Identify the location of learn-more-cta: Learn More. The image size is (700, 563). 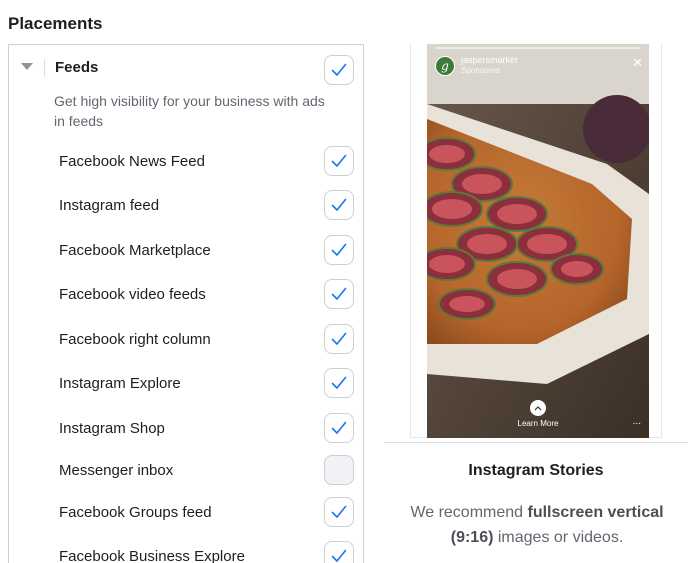
(538, 423).